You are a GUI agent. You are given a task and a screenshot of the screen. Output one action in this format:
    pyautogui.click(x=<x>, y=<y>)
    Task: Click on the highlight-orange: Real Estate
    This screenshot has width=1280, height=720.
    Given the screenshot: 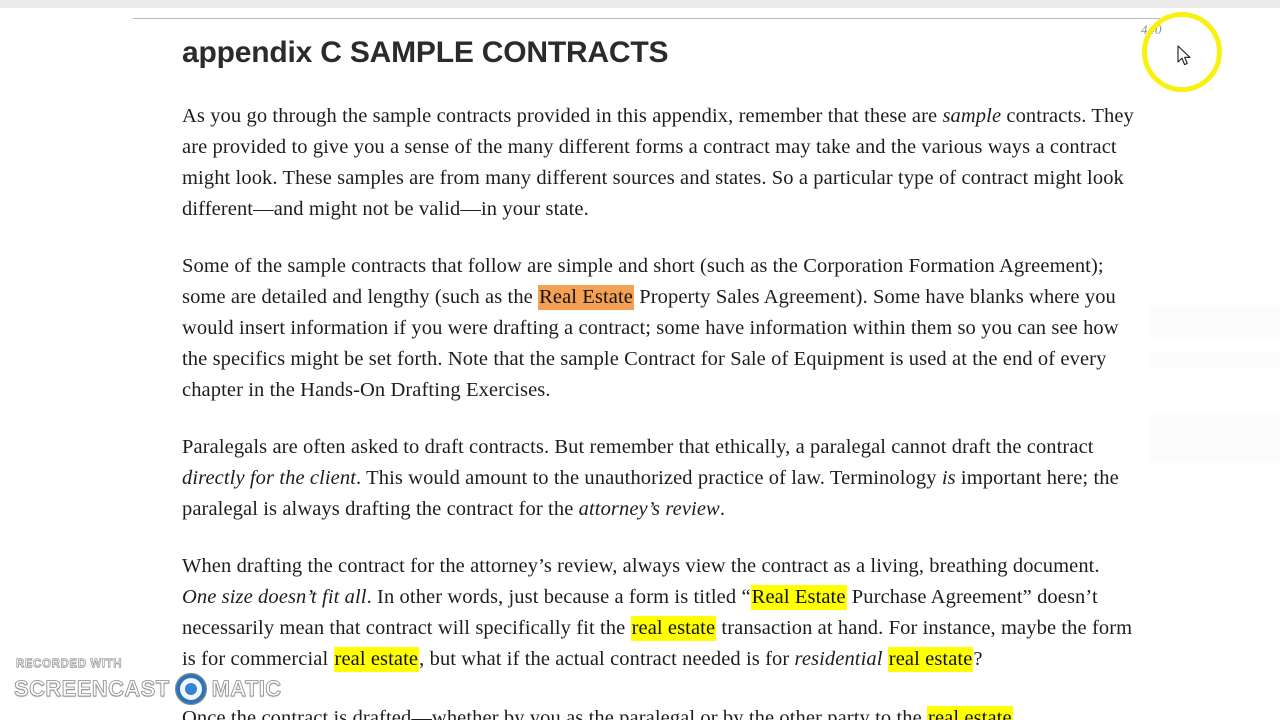 What is the action you would take?
    pyautogui.click(x=586, y=297)
    